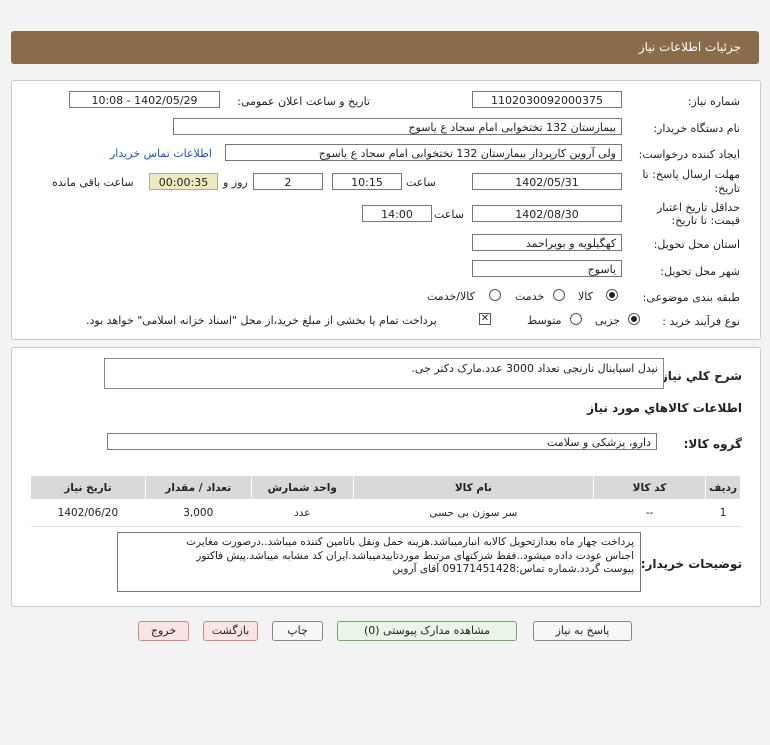 The height and width of the screenshot is (745, 770). I want to click on buyer-org-label: نام دستگاه خریدار:, so click(696, 128).